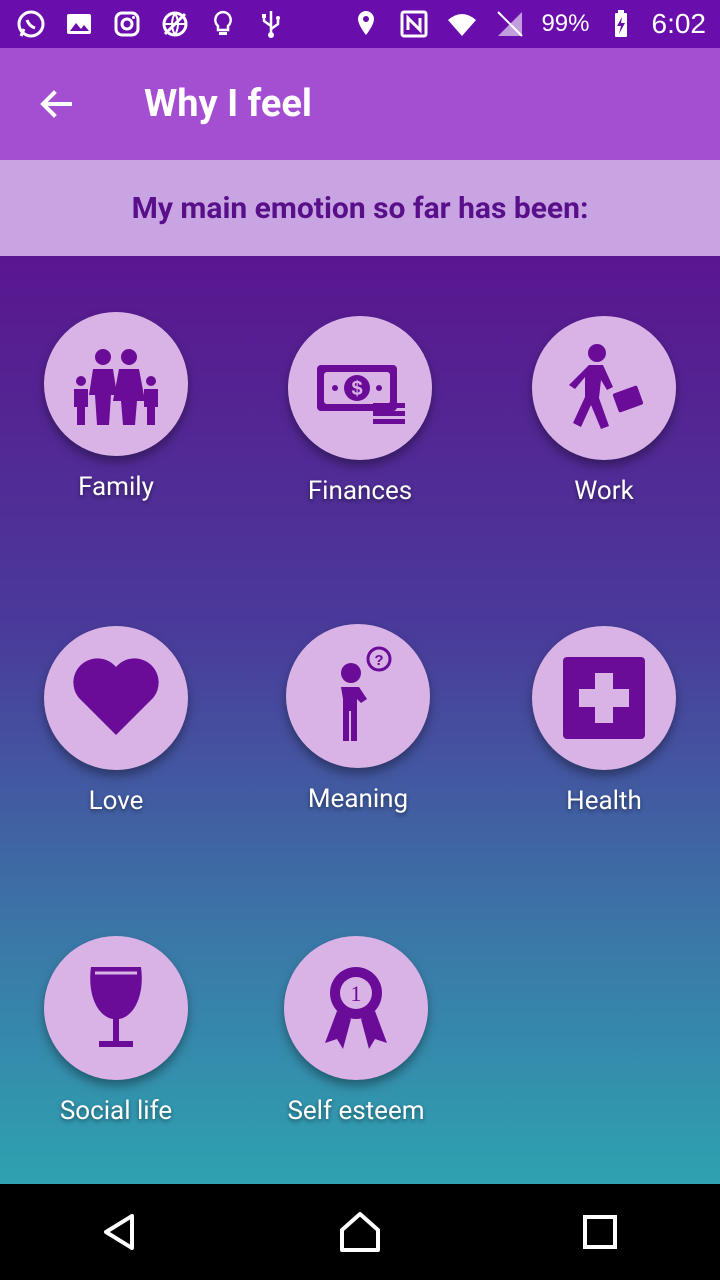 The height and width of the screenshot is (1280, 720). I want to click on thinking-person-icon: ?, so click(366, 693).